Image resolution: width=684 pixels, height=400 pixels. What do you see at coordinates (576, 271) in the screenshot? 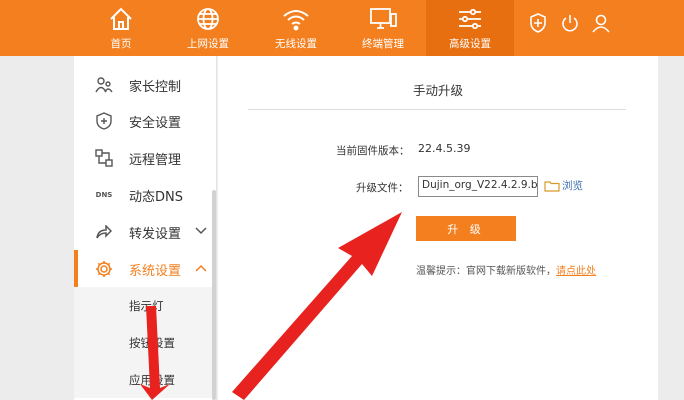
I see `download-link: 请点此处` at bounding box center [576, 271].